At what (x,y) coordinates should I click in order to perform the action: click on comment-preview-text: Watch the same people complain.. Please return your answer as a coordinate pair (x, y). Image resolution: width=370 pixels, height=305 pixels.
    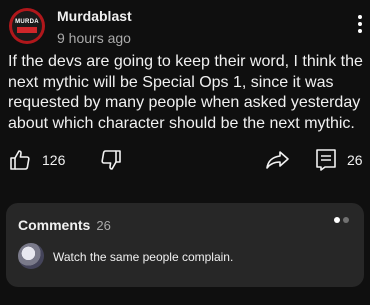
    Looking at the image, I should click on (143, 257).